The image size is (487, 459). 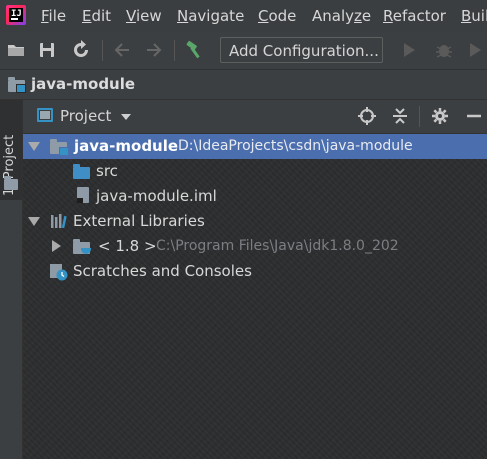 I want to click on menu-edit: Edit, so click(x=96, y=16).